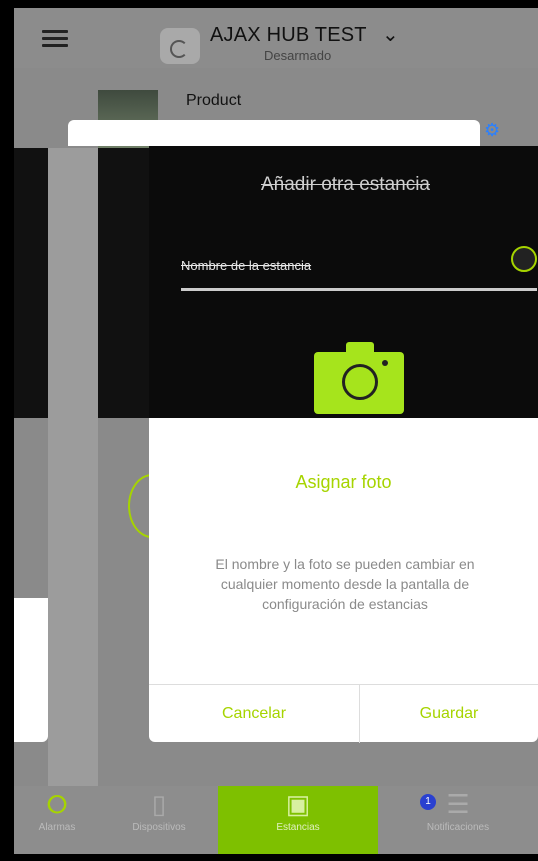  What do you see at coordinates (390, 34) in the screenshot?
I see `chevron-down-icon: ⌄` at bounding box center [390, 34].